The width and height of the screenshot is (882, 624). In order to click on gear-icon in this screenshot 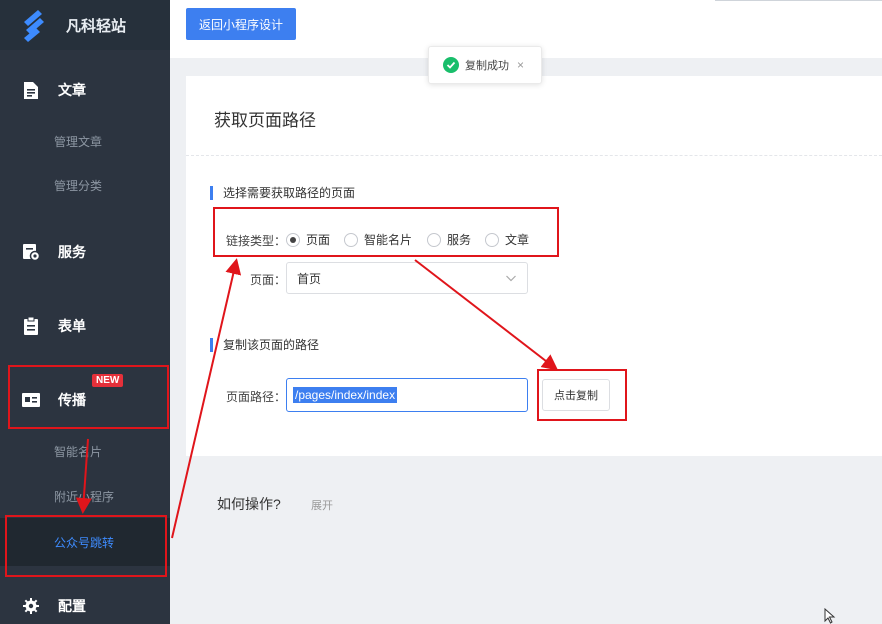, I will do `click(31, 606)`.